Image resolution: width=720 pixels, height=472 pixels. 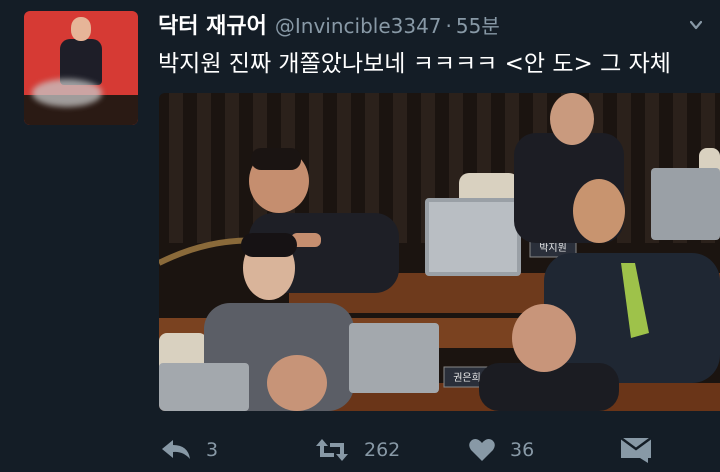 What do you see at coordinates (81, 68) in the screenshot?
I see `avatar` at bounding box center [81, 68].